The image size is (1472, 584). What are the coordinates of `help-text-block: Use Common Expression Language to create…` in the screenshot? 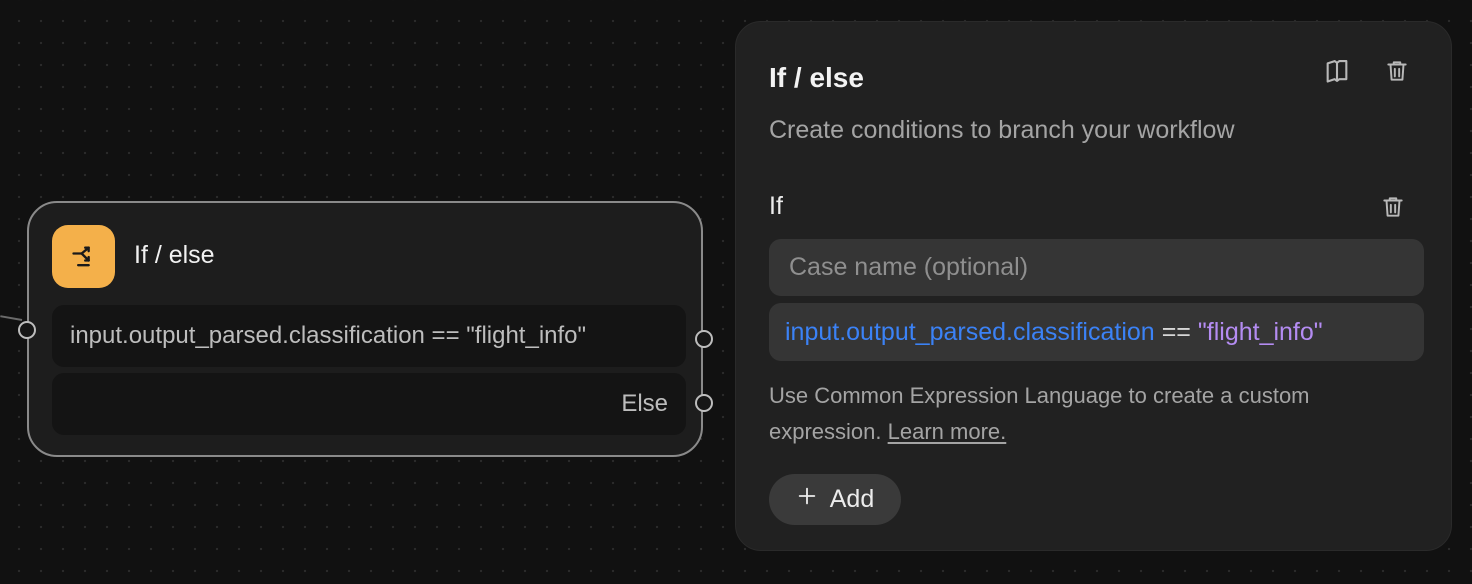 It's located at (1089, 414).